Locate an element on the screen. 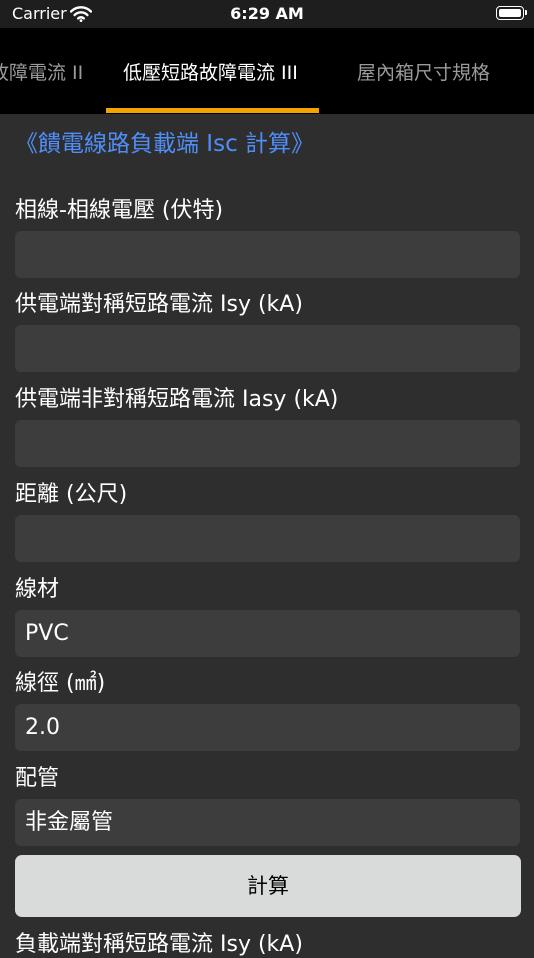 The height and width of the screenshot is (958, 534). supply-asymmetric-isc-input is located at coordinates (267, 443).